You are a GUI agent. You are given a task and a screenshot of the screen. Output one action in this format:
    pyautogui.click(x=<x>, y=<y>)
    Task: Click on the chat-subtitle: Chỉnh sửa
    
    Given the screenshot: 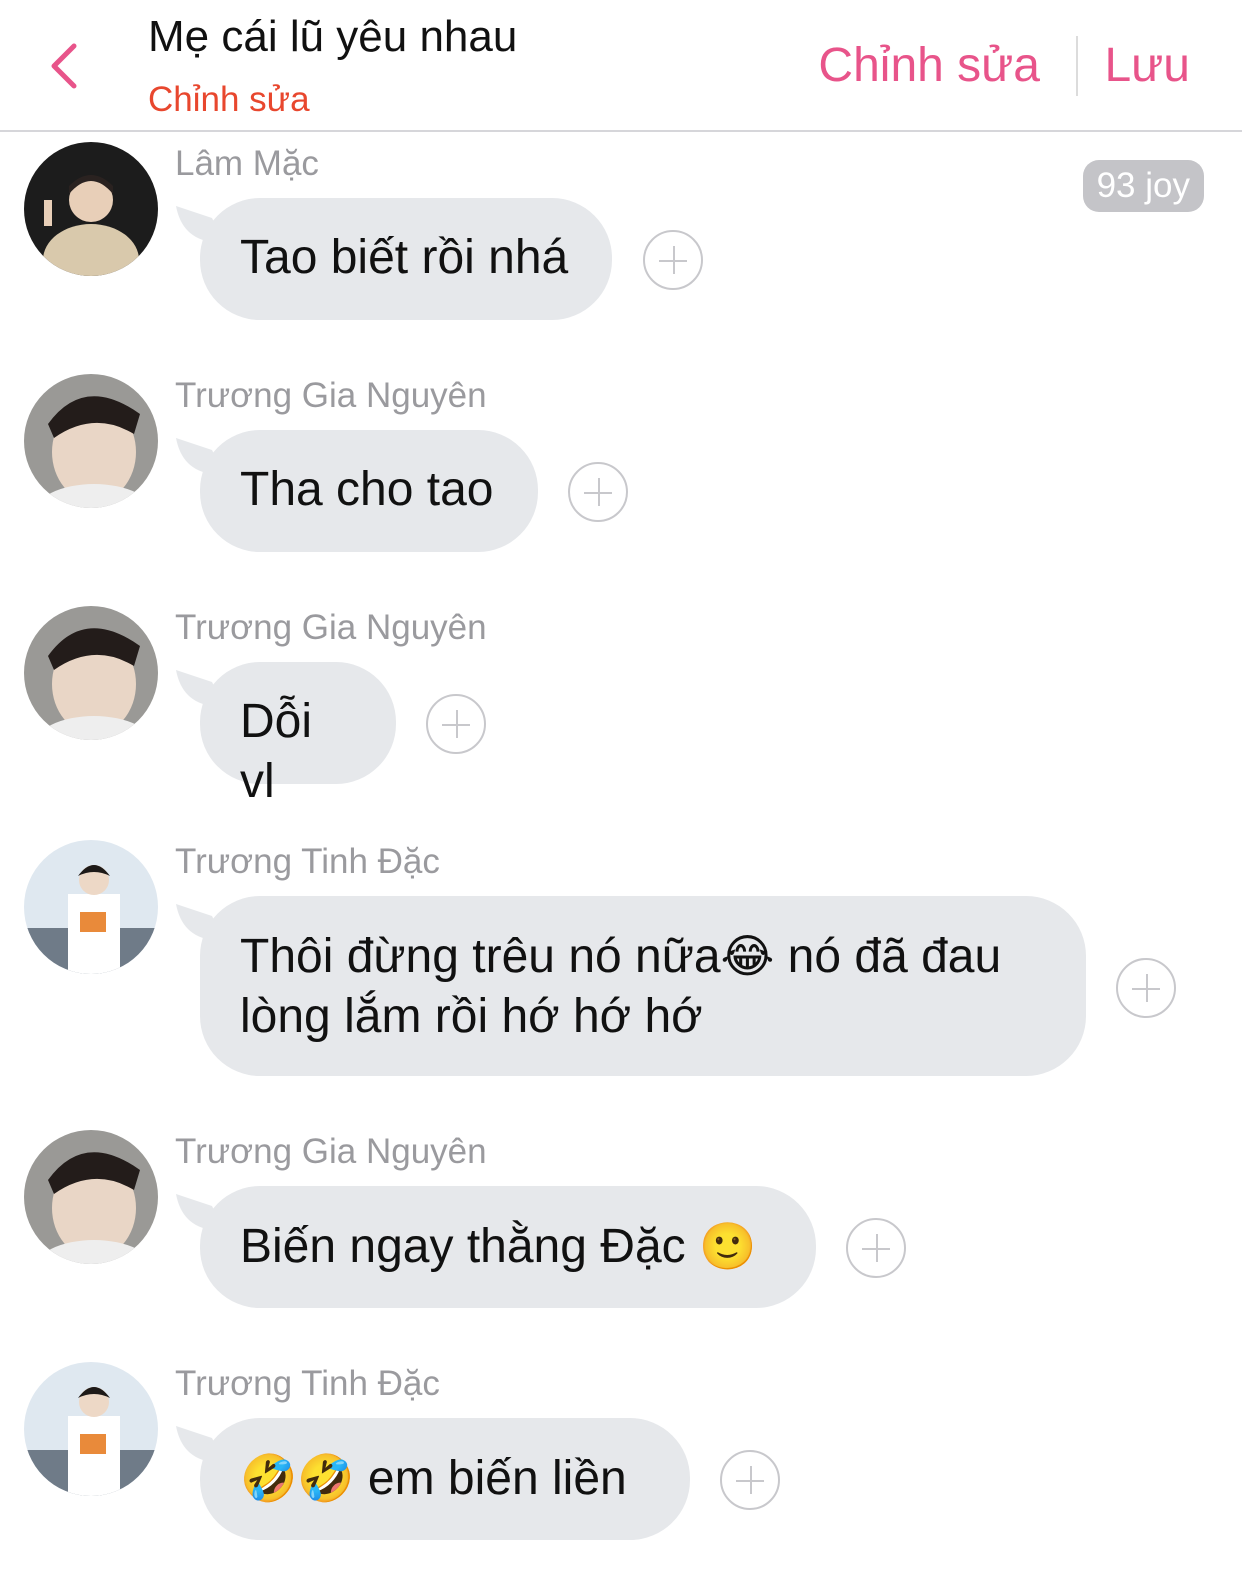 What is the action you would take?
    pyautogui.click(x=229, y=100)
    